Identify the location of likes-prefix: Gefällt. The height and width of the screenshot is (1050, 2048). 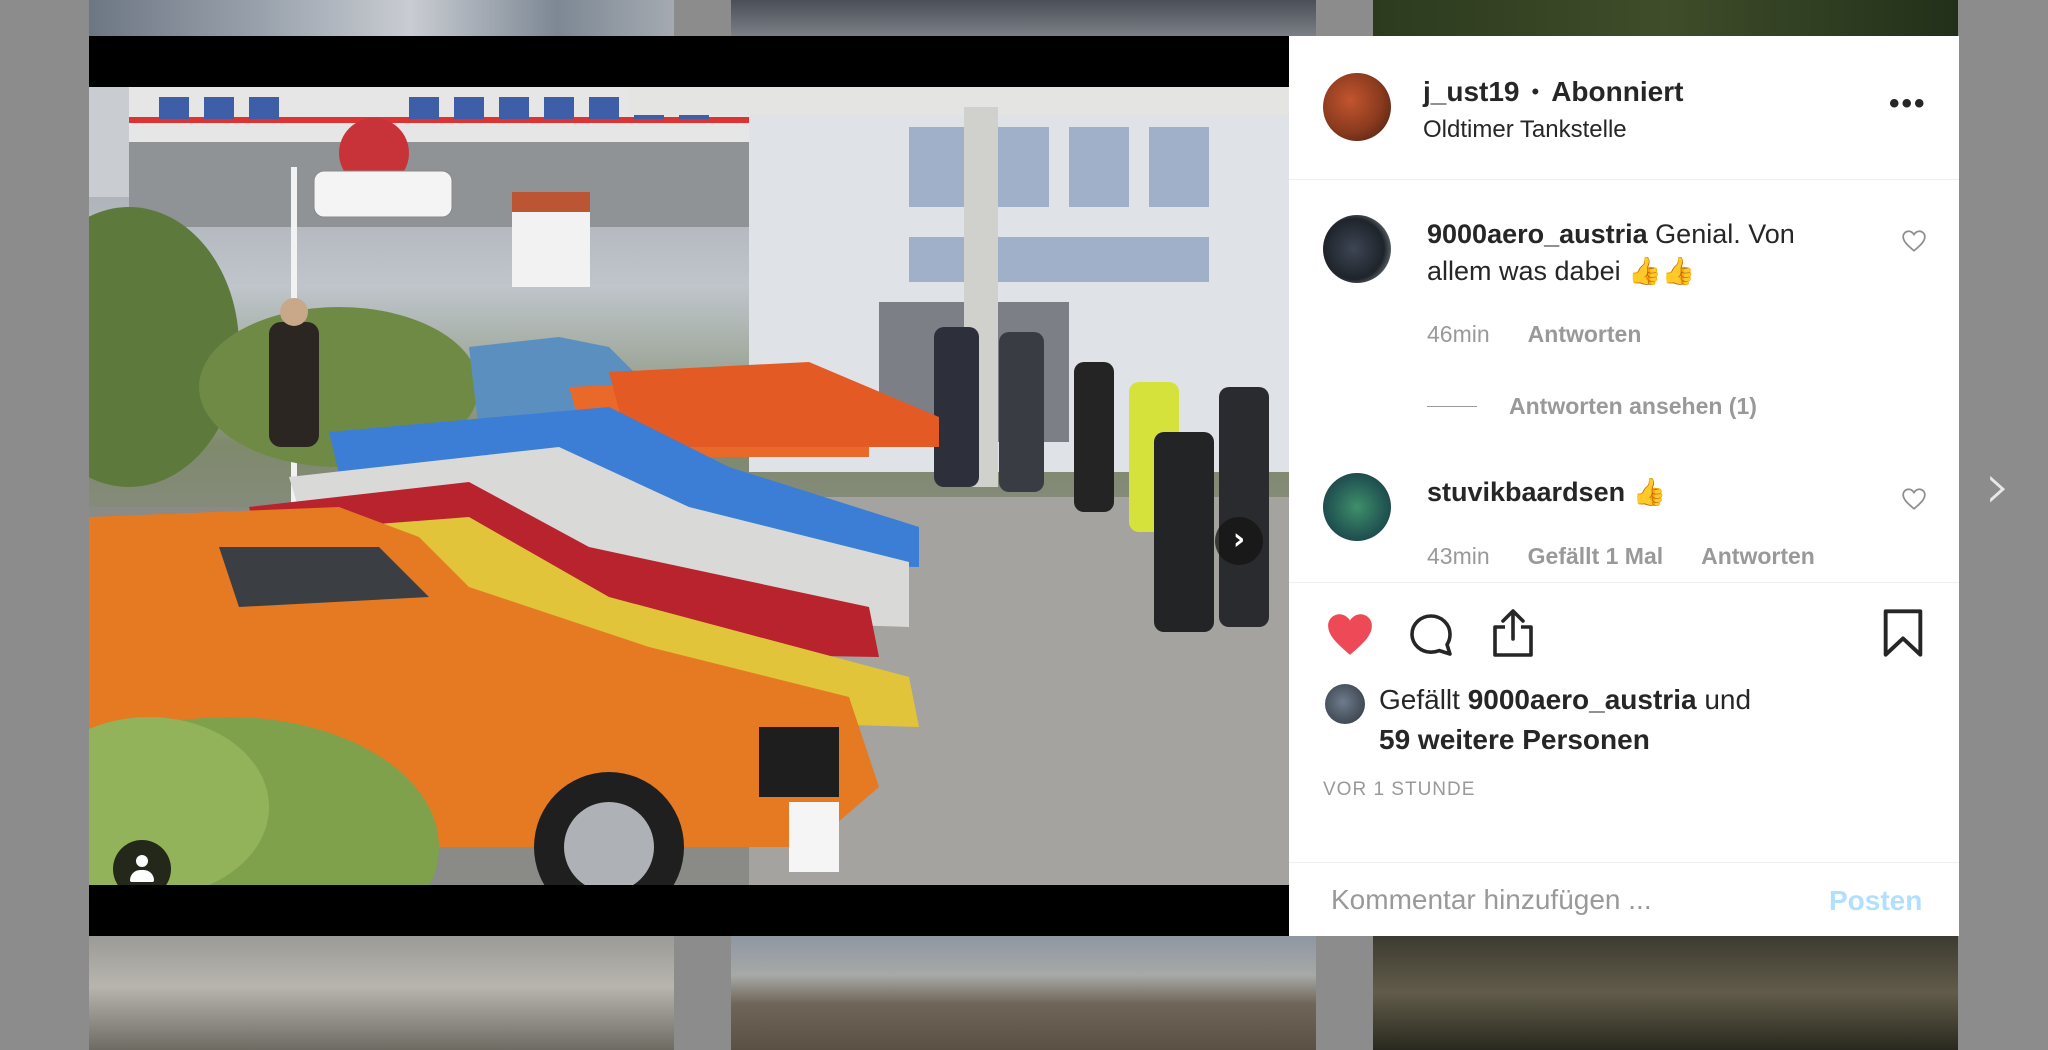
(1419, 699).